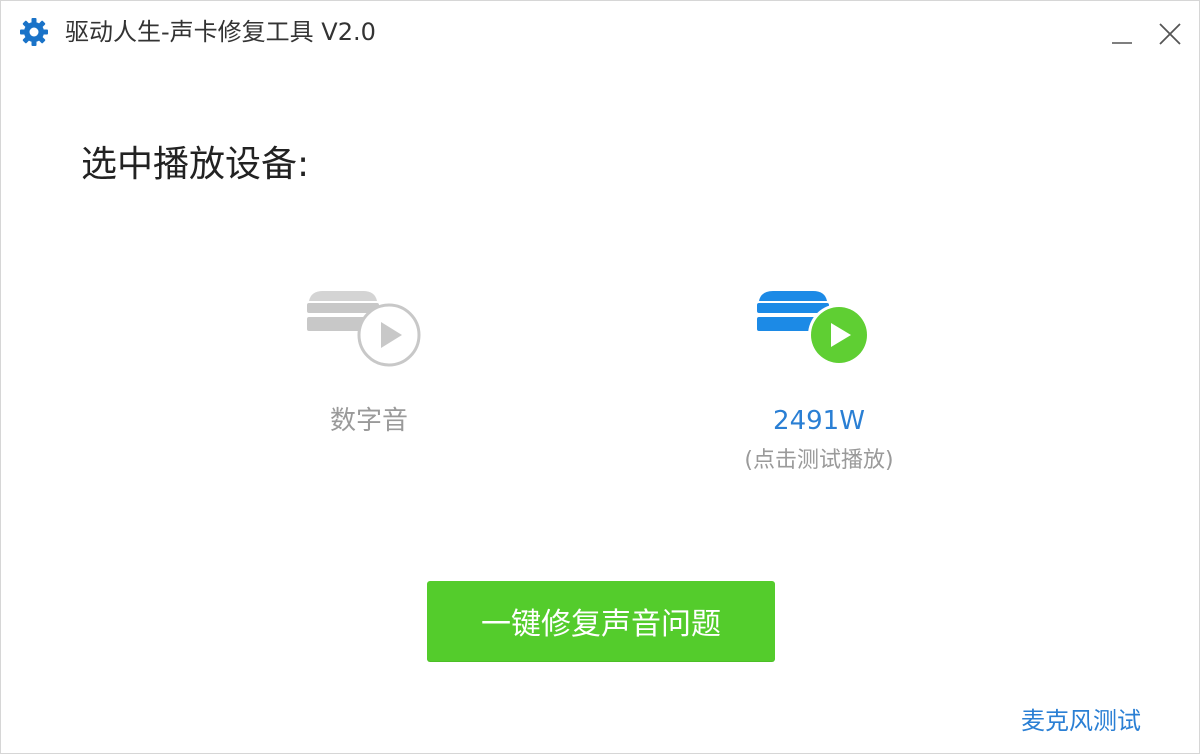  What do you see at coordinates (368, 421) in the screenshot?
I see `device-name-label: 数字音` at bounding box center [368, 421].